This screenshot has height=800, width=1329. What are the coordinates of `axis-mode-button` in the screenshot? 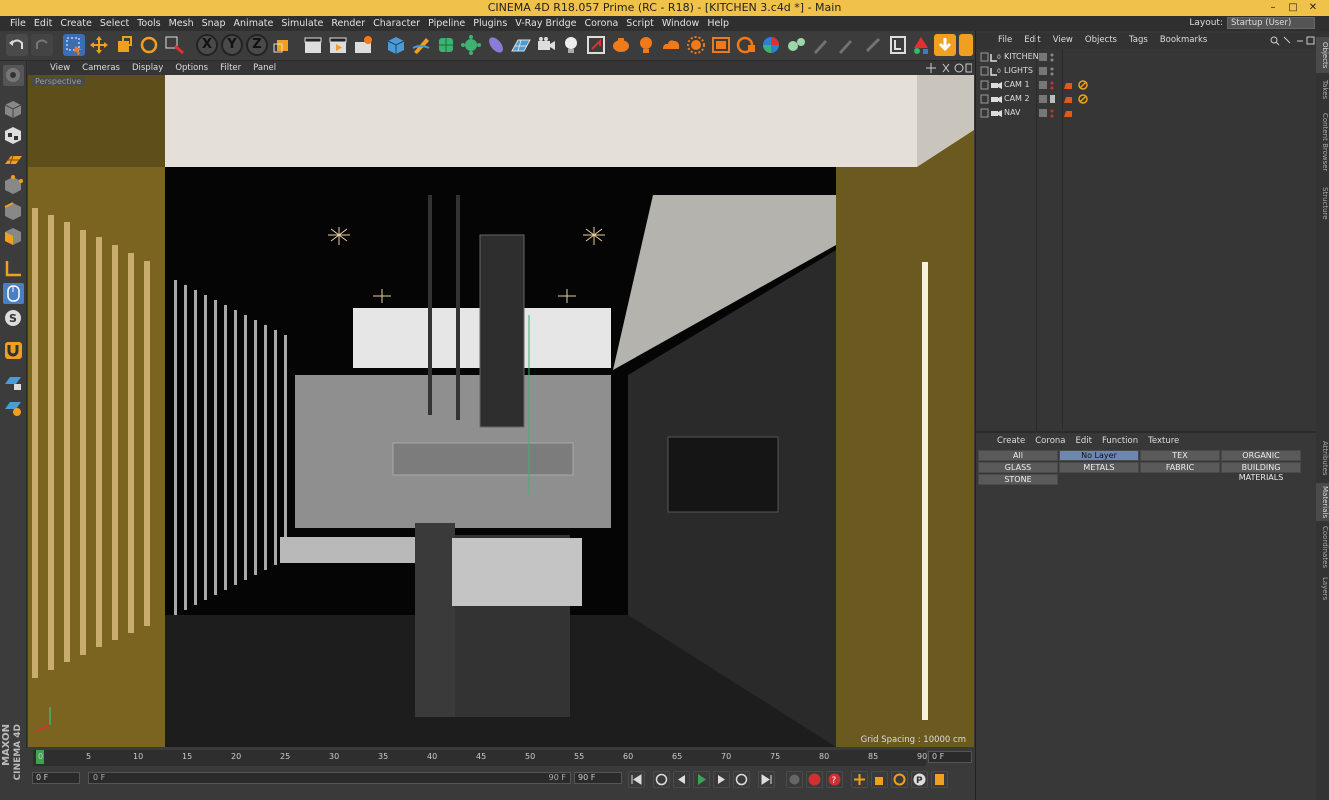 It's located at (13, 268).